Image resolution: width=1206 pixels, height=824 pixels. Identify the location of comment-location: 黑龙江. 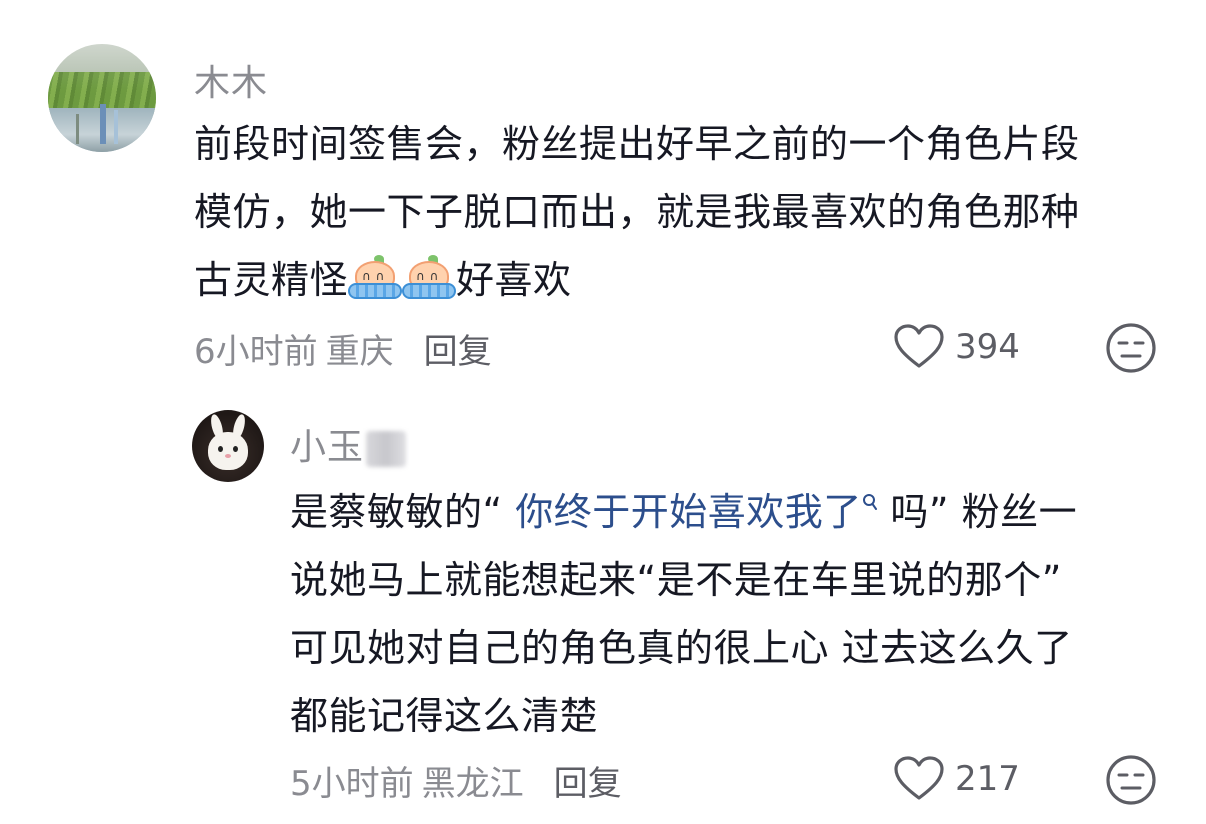
(472, 784).